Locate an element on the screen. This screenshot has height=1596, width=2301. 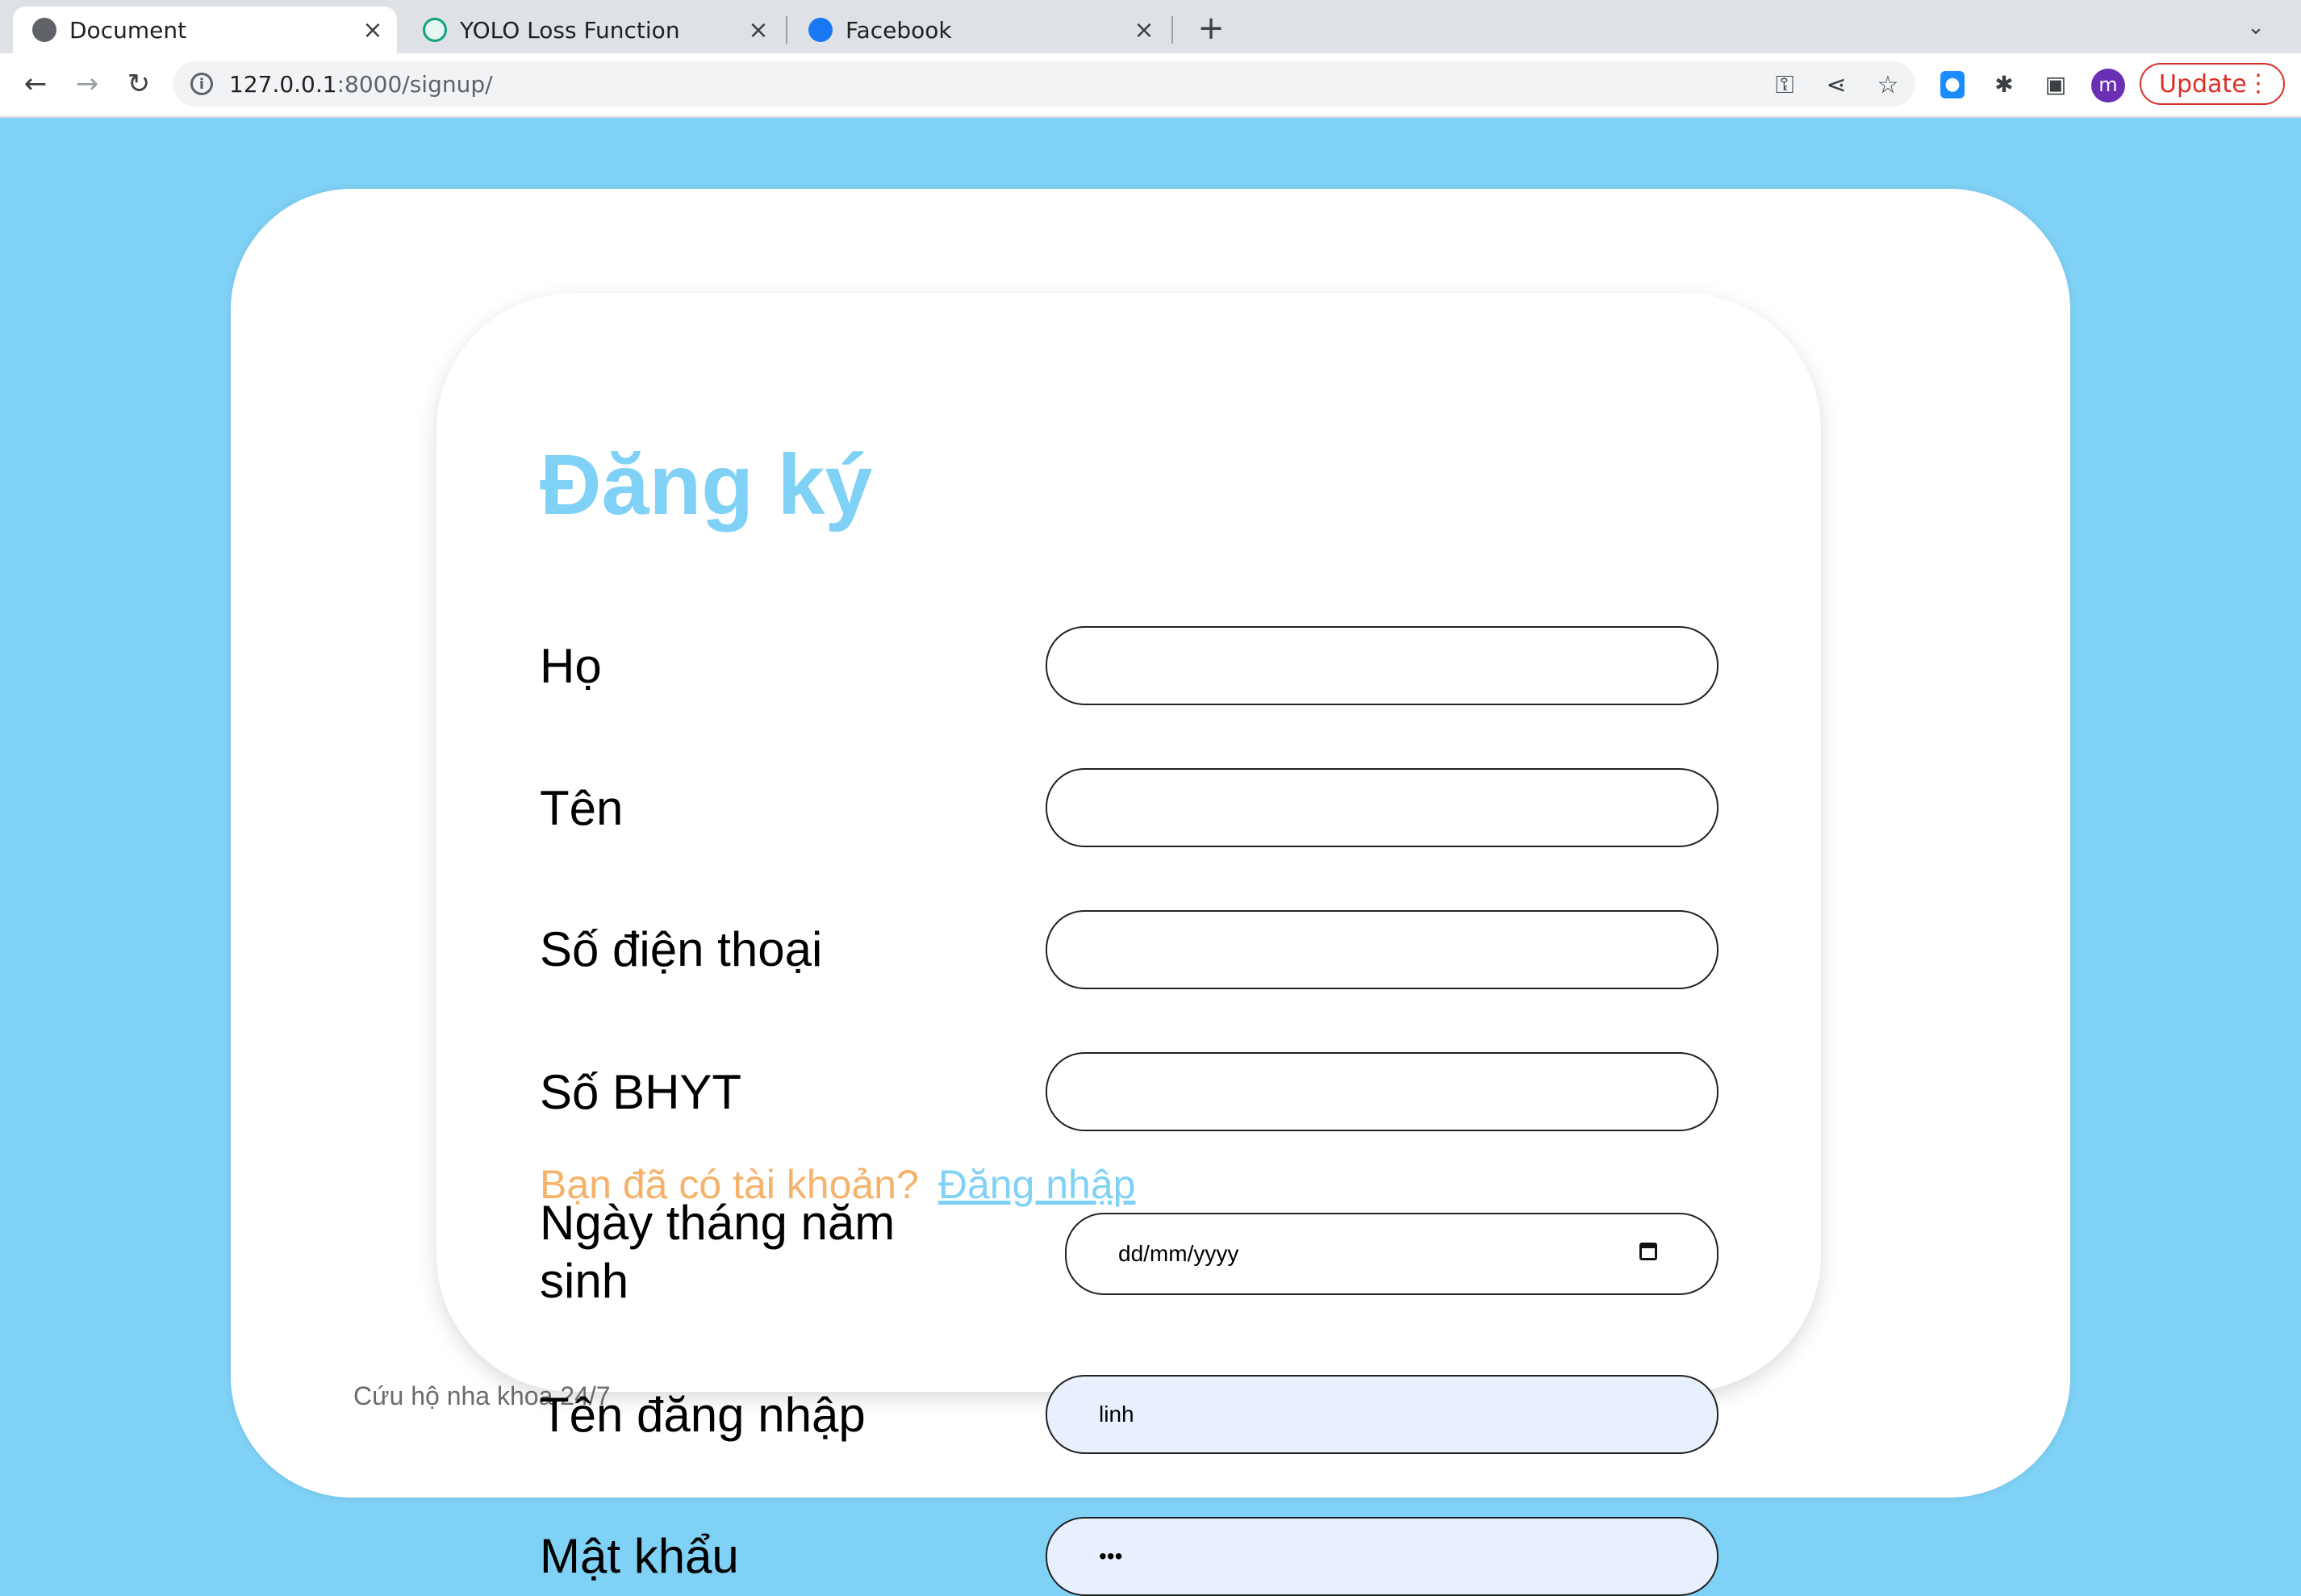
forward-icon: → is located at coordinates (87, 84).